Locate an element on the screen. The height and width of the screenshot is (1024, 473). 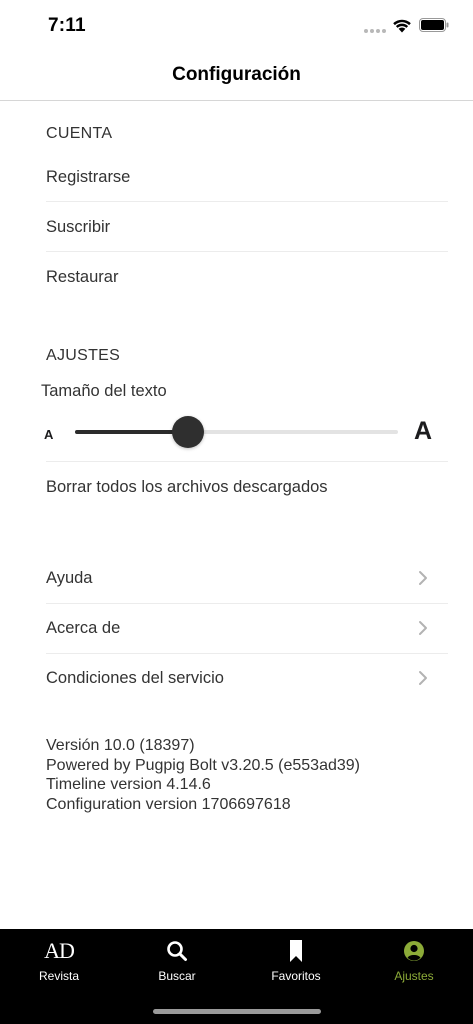
search-icon is located at coordinates (177, 951).